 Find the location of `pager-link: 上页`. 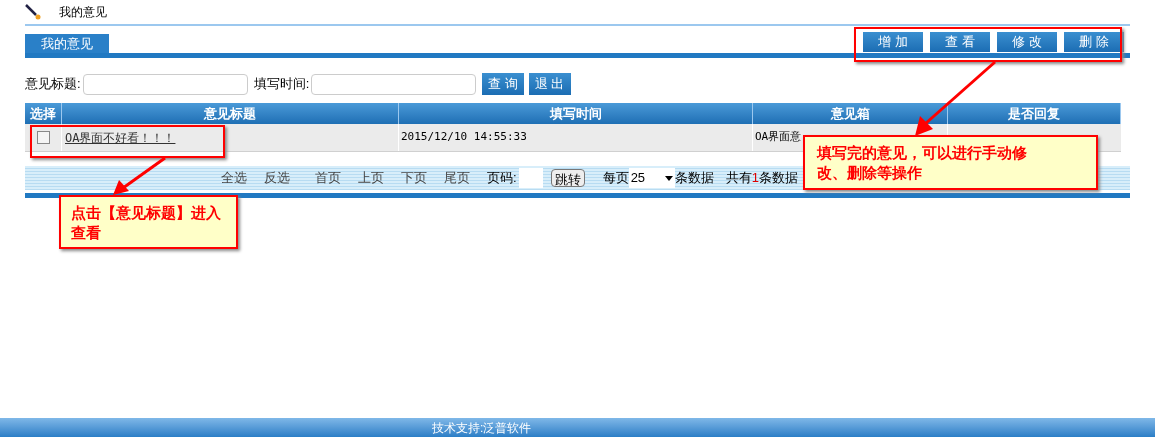

pager-link: 上页 is located at coordinates (371, 178).